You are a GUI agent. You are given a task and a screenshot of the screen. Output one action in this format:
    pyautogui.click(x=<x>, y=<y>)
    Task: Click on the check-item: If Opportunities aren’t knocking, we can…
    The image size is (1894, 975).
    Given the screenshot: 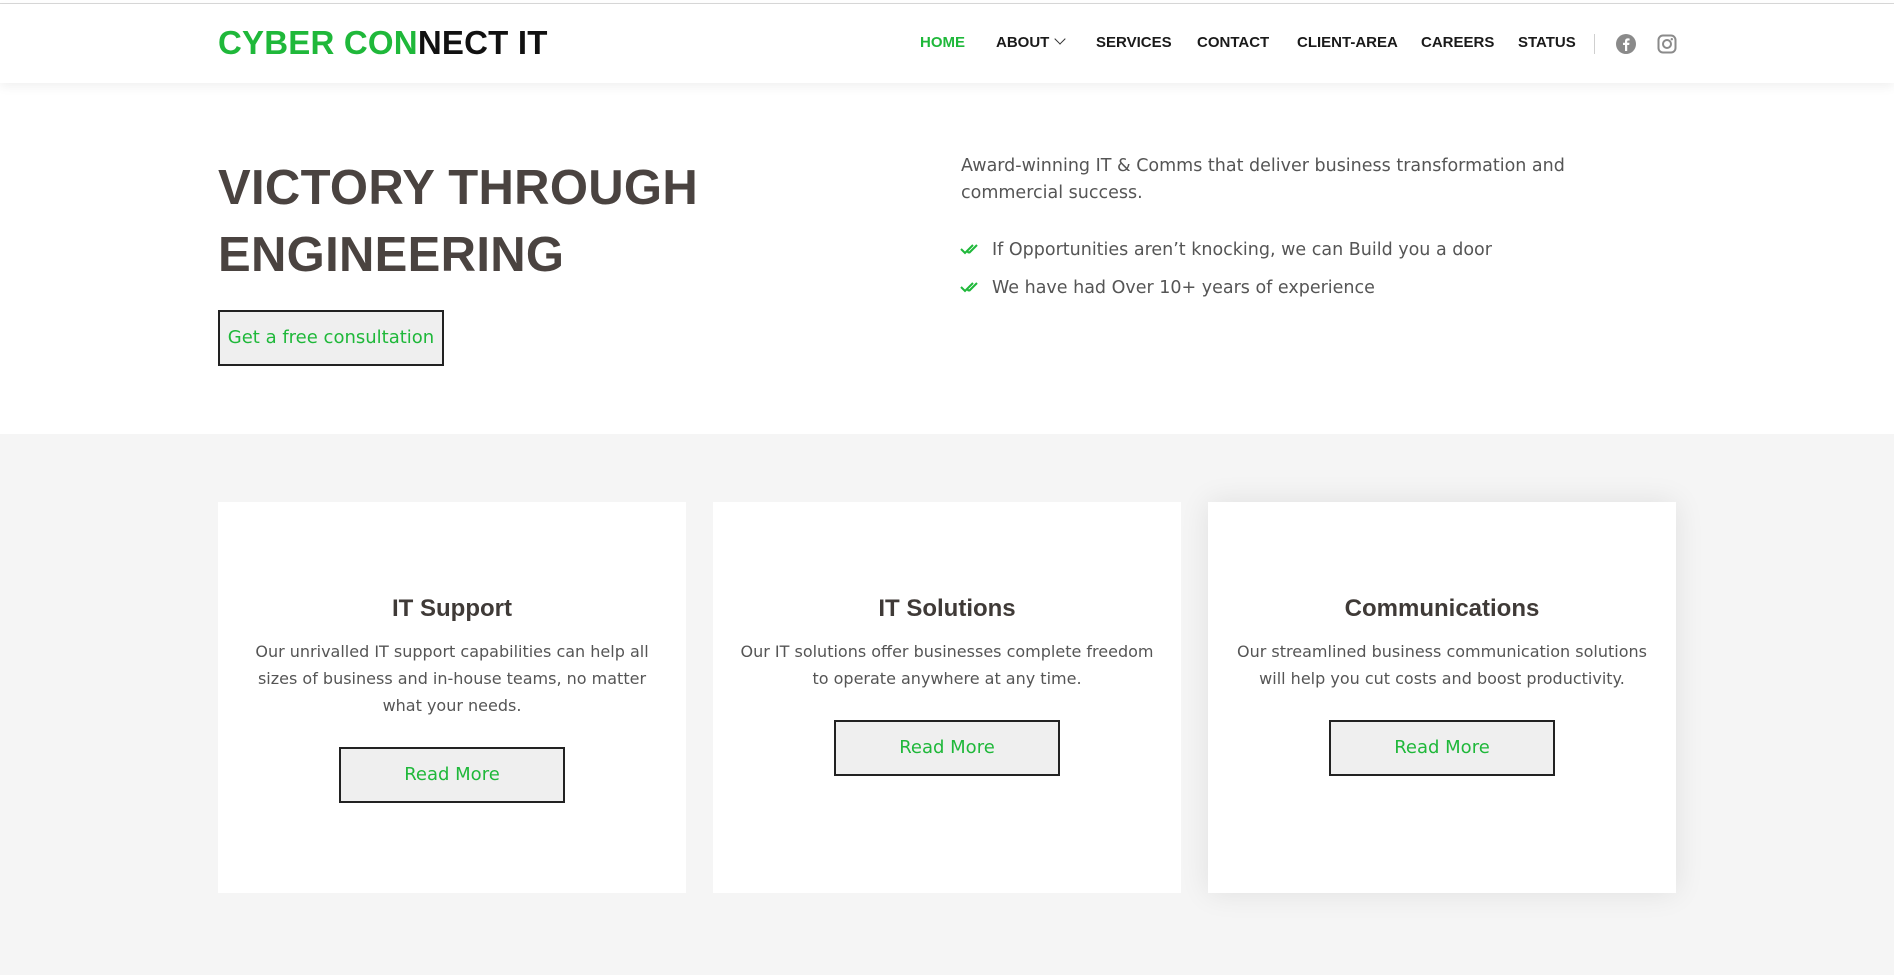 What is the action you would take?
    pyautogui.click(x=1226, y=250)
    